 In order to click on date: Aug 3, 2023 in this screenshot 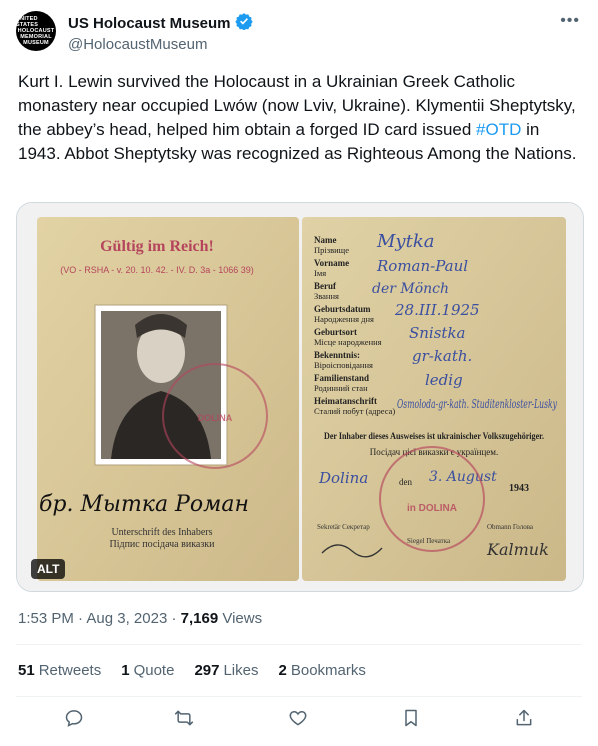, I will do `click(126, 618)`.